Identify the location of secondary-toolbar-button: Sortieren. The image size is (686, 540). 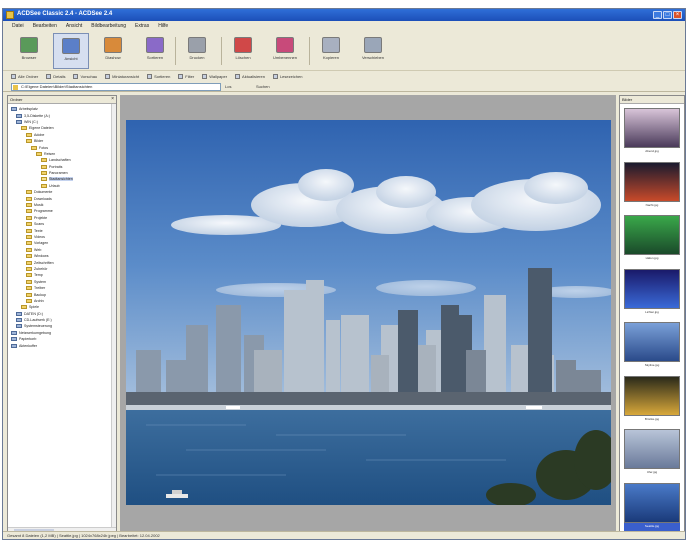
(158, 76).